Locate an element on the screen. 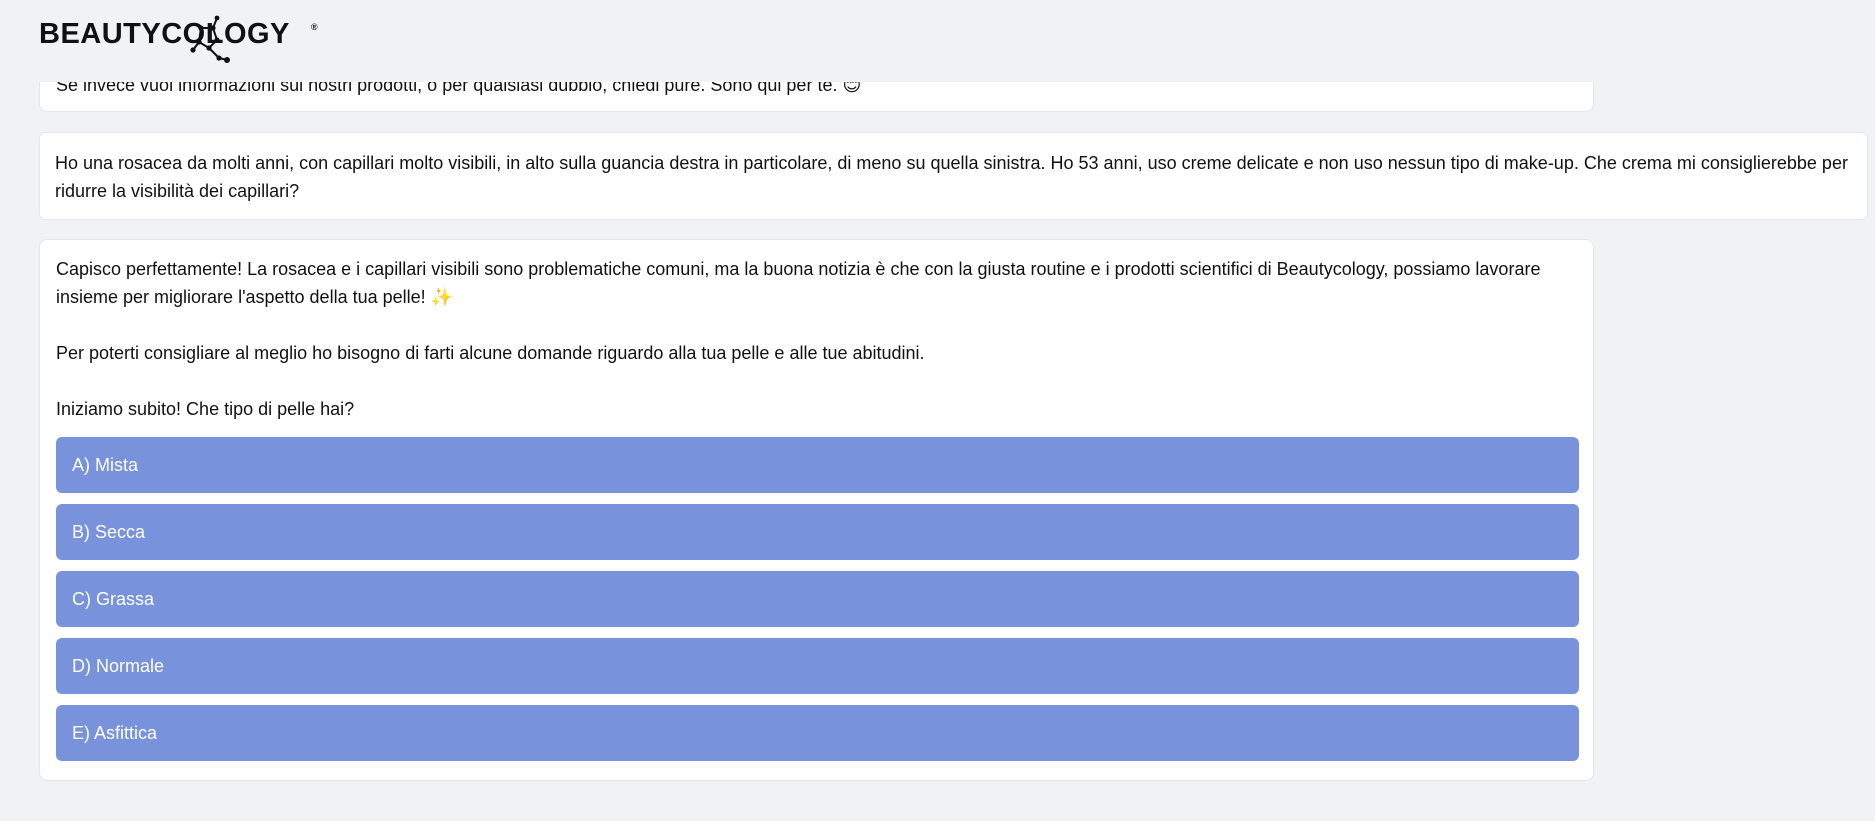  option-asfittica-button: E) Asfittica is located at coordinates (817, 733).